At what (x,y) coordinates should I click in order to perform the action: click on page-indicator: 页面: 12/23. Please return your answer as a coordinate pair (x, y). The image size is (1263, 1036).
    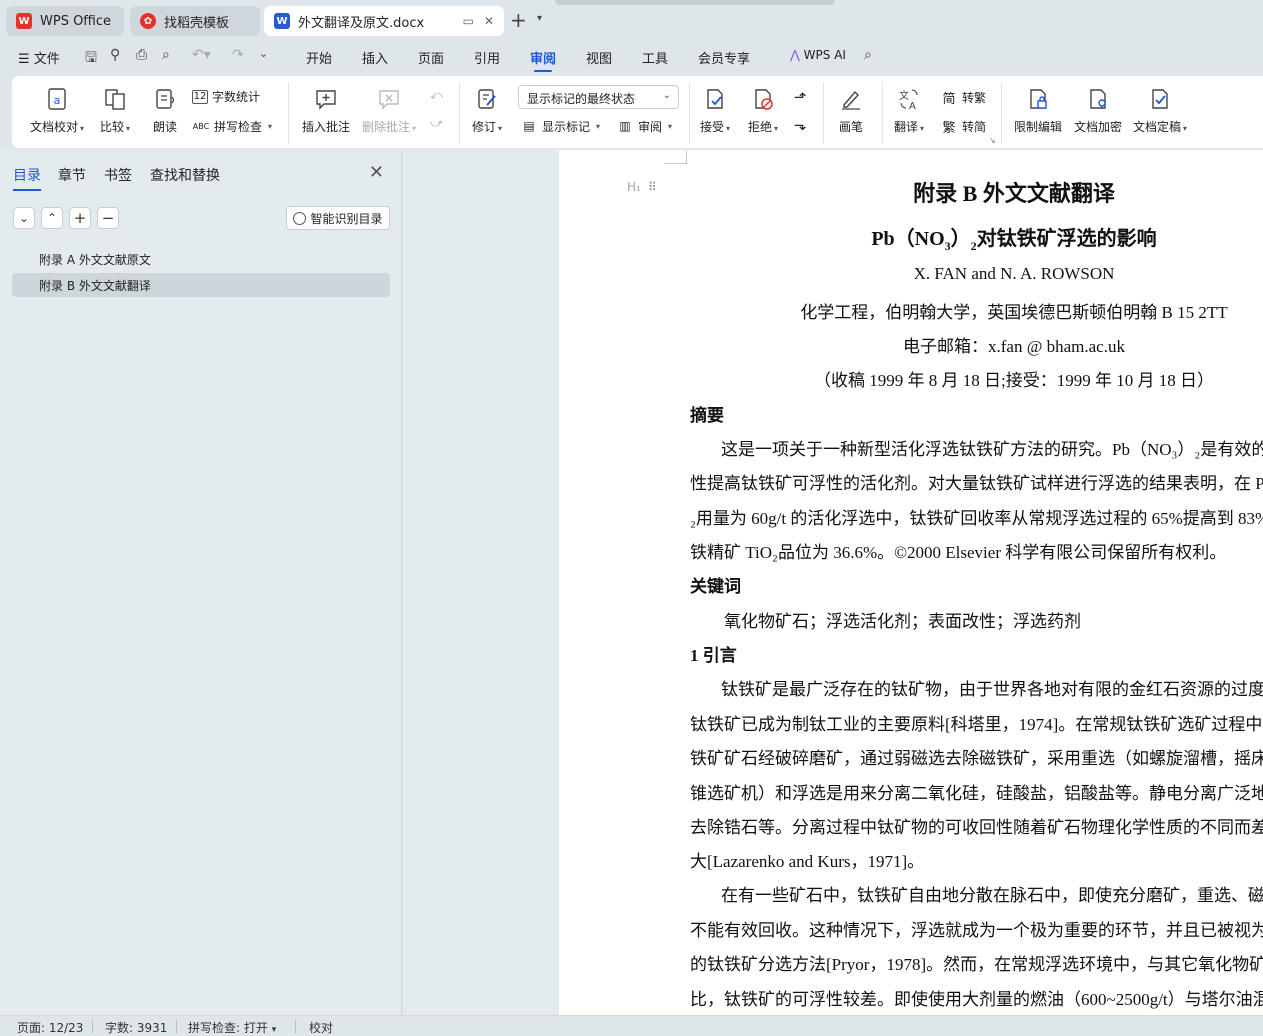
    Looking at the image, I should click on (50, 1027).